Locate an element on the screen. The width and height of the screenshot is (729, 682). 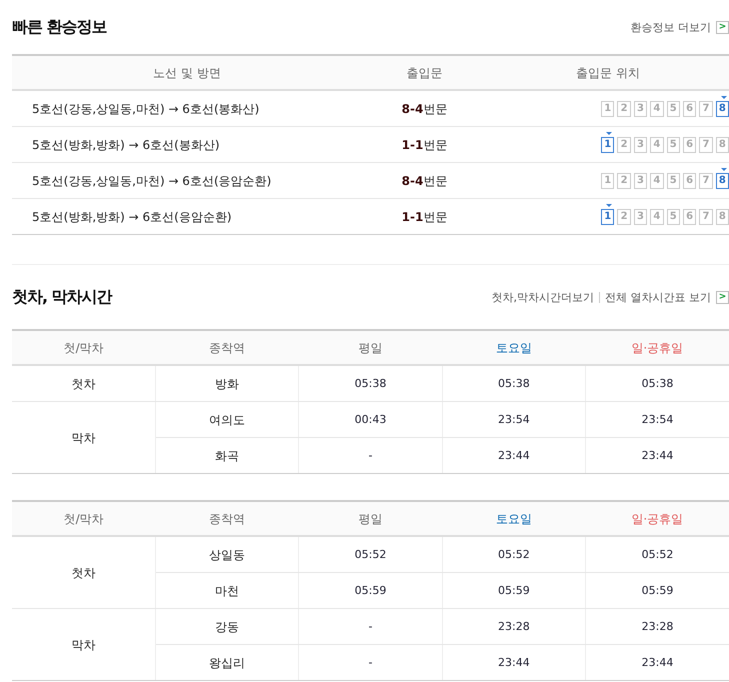
station-name: 강동 is located at coordinates (227, 627).